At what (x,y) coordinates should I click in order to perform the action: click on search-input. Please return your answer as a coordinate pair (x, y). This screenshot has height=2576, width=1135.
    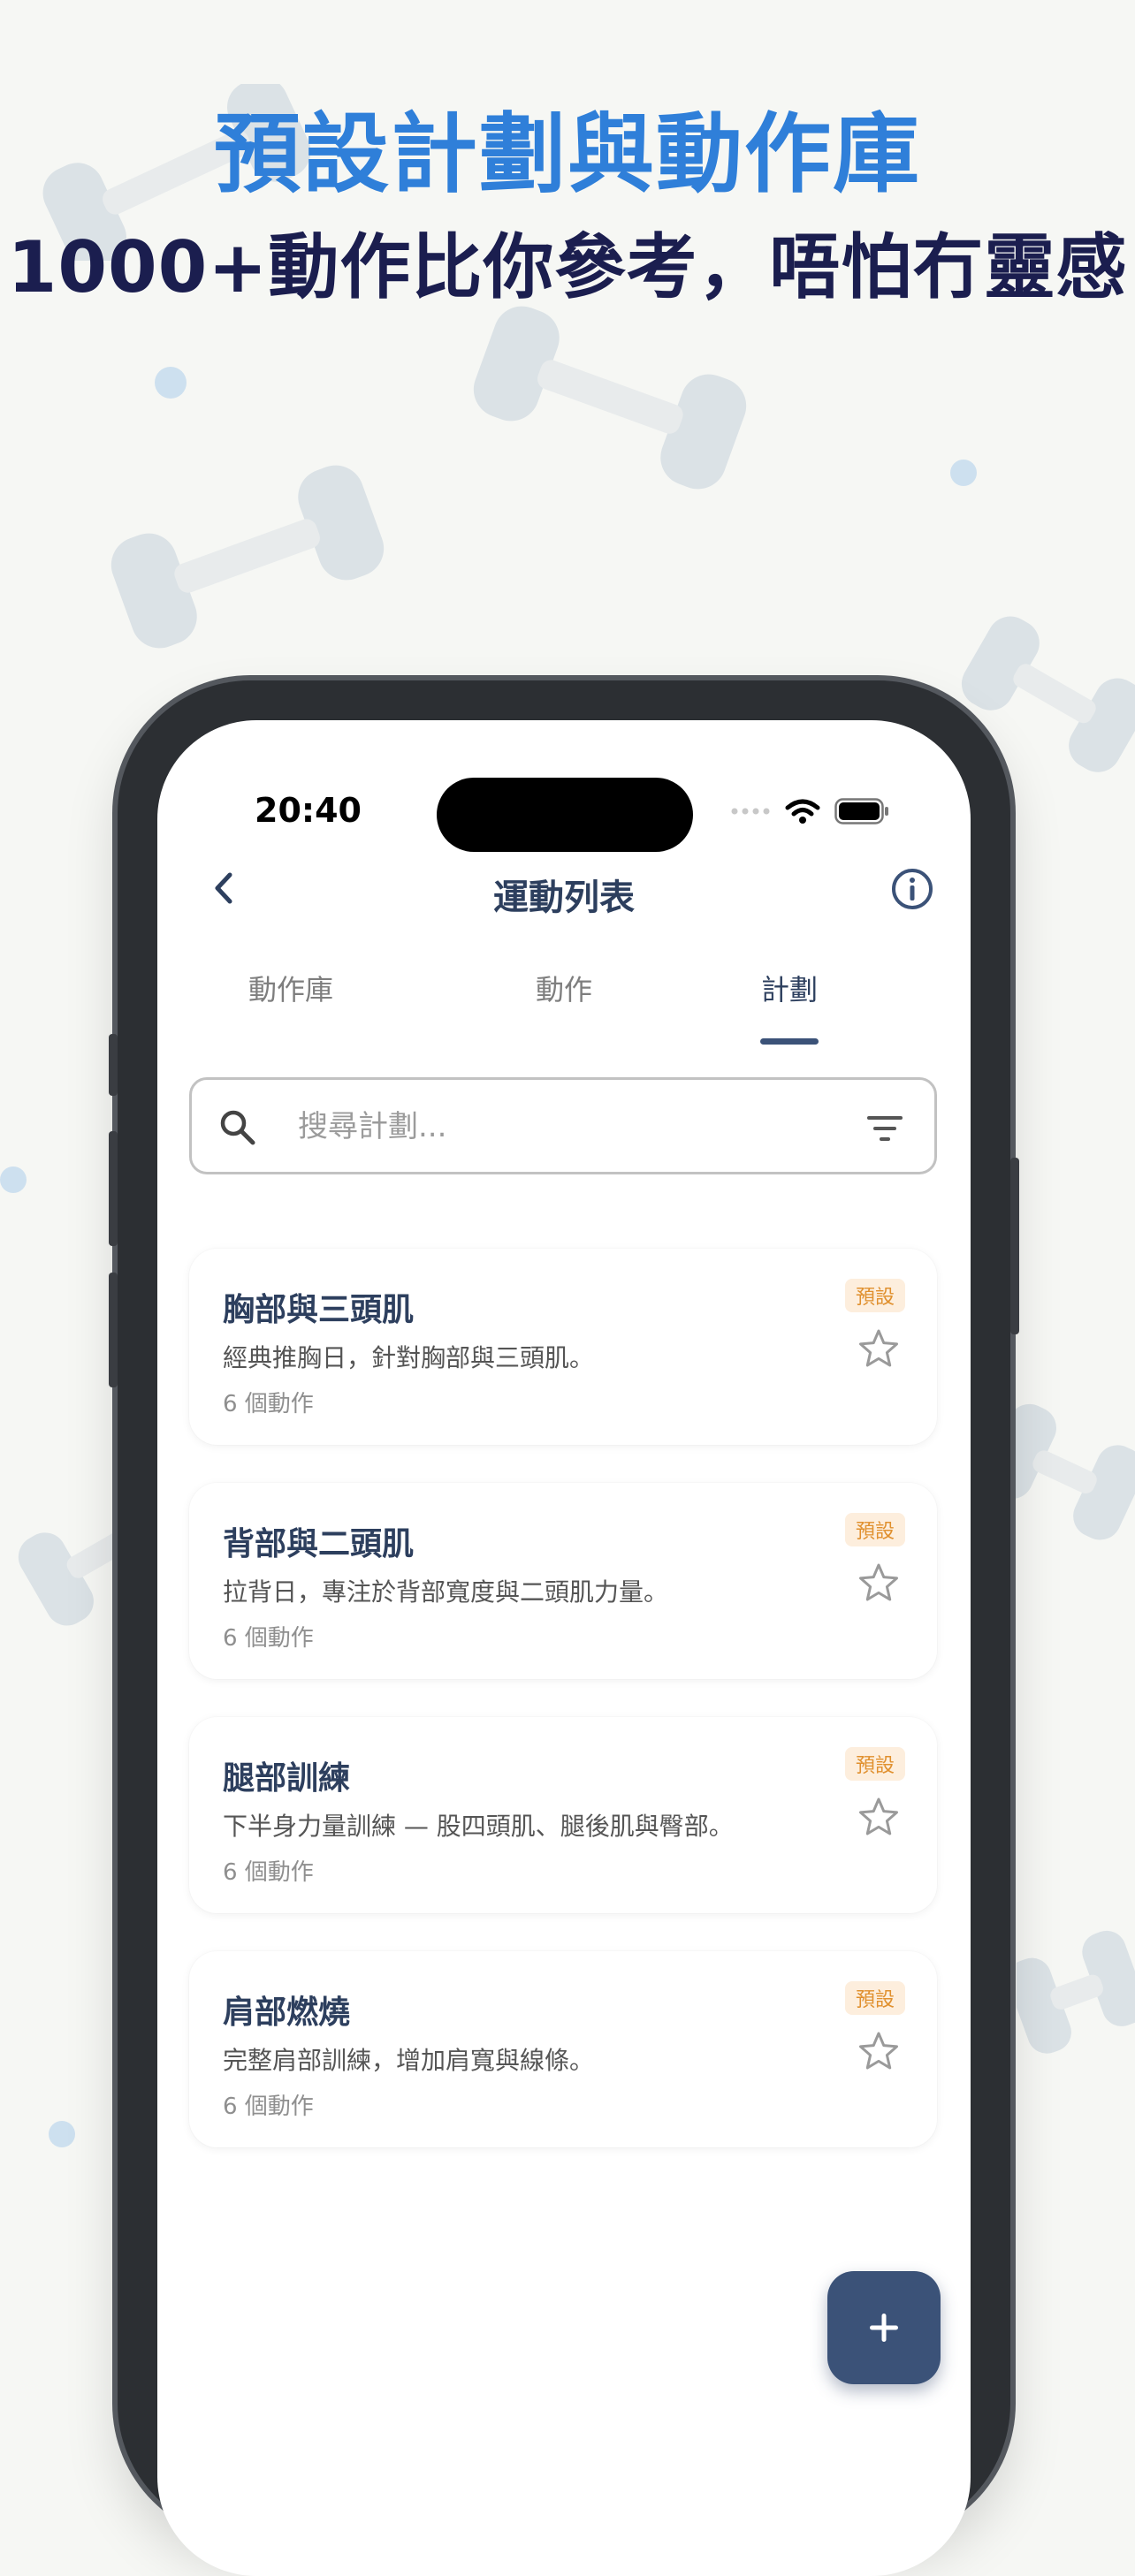
    Looking at the image, I should click on (563, 1126).